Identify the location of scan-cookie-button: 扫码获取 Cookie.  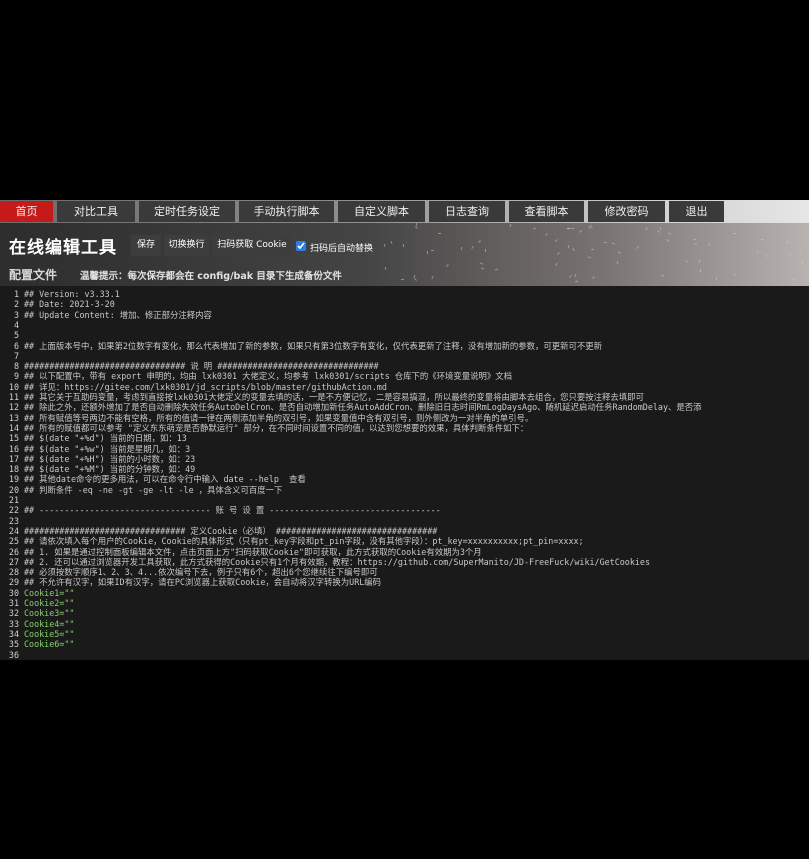
(252, 245).